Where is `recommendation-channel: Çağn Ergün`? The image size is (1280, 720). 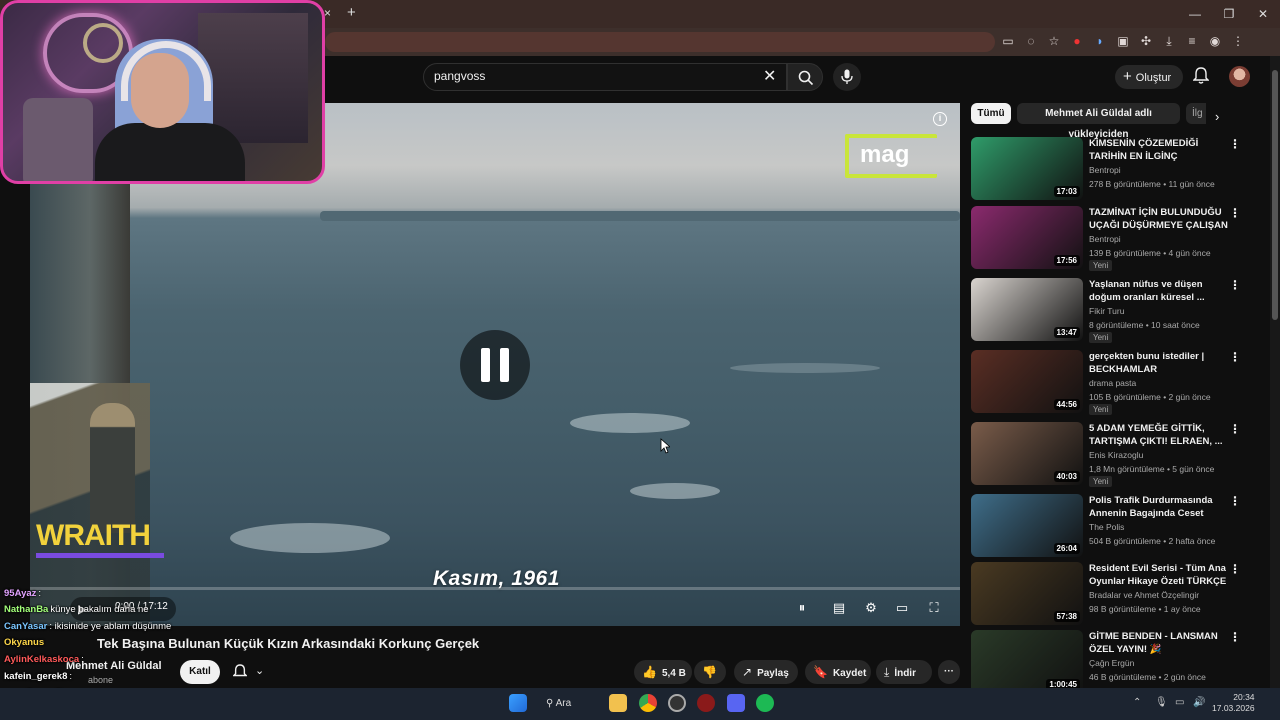 recommendation-channel: Çağn Ergün is located at coordinates (1111, 663).